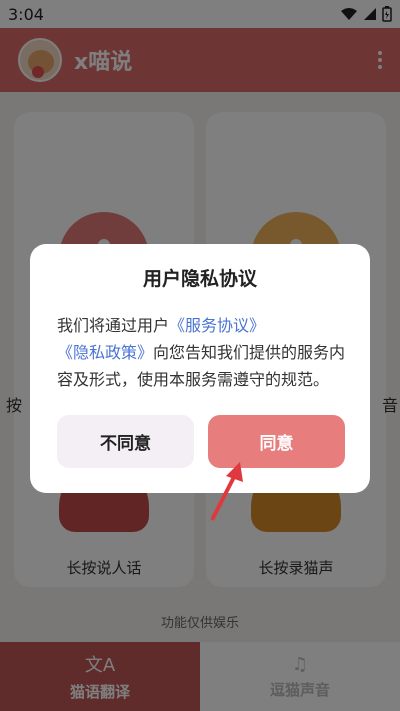 This screenshot has height=711, width=400. I want to click on dialog-title: 用户隐私协议, so click(199, 279).